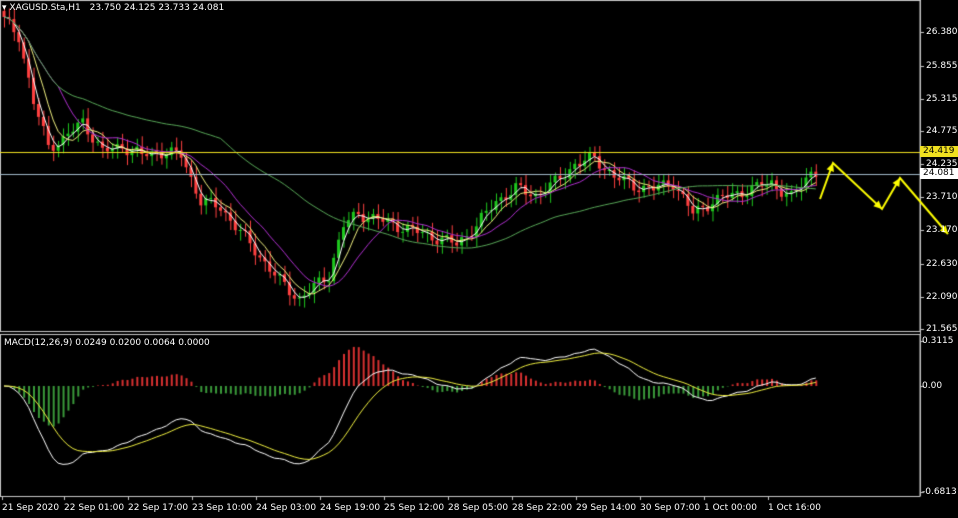  I want to click on time-tick-label: 30 Sep 07:00, so click(670, 508).